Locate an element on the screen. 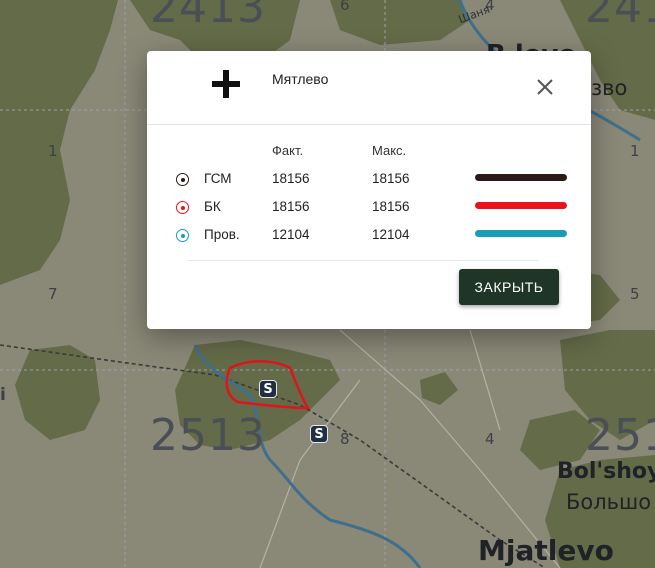 The image size is (655, 568). place-bolshoy-cyr: Большо is located at coordinates (609, 502).